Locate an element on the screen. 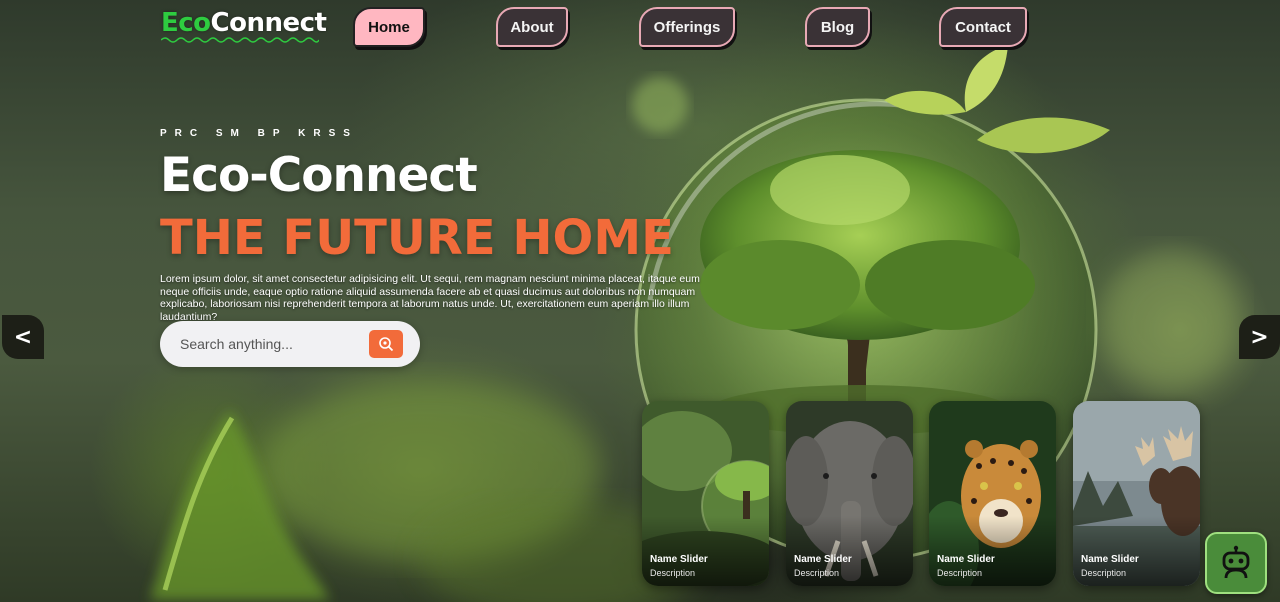 This screenshot has height=602, width=1280. search-bar is located at coordinates (290, 344).